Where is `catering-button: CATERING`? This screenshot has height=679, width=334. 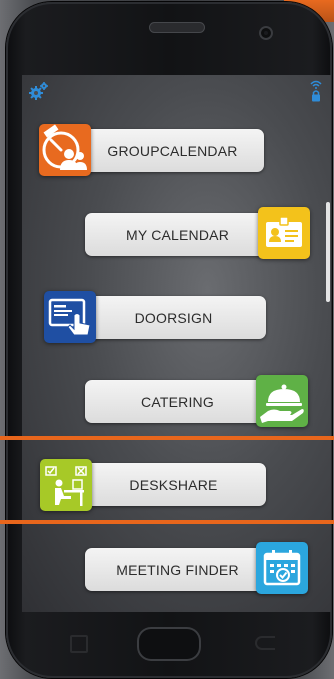
catering-button: CATERING is located at coordinates (177, 401).